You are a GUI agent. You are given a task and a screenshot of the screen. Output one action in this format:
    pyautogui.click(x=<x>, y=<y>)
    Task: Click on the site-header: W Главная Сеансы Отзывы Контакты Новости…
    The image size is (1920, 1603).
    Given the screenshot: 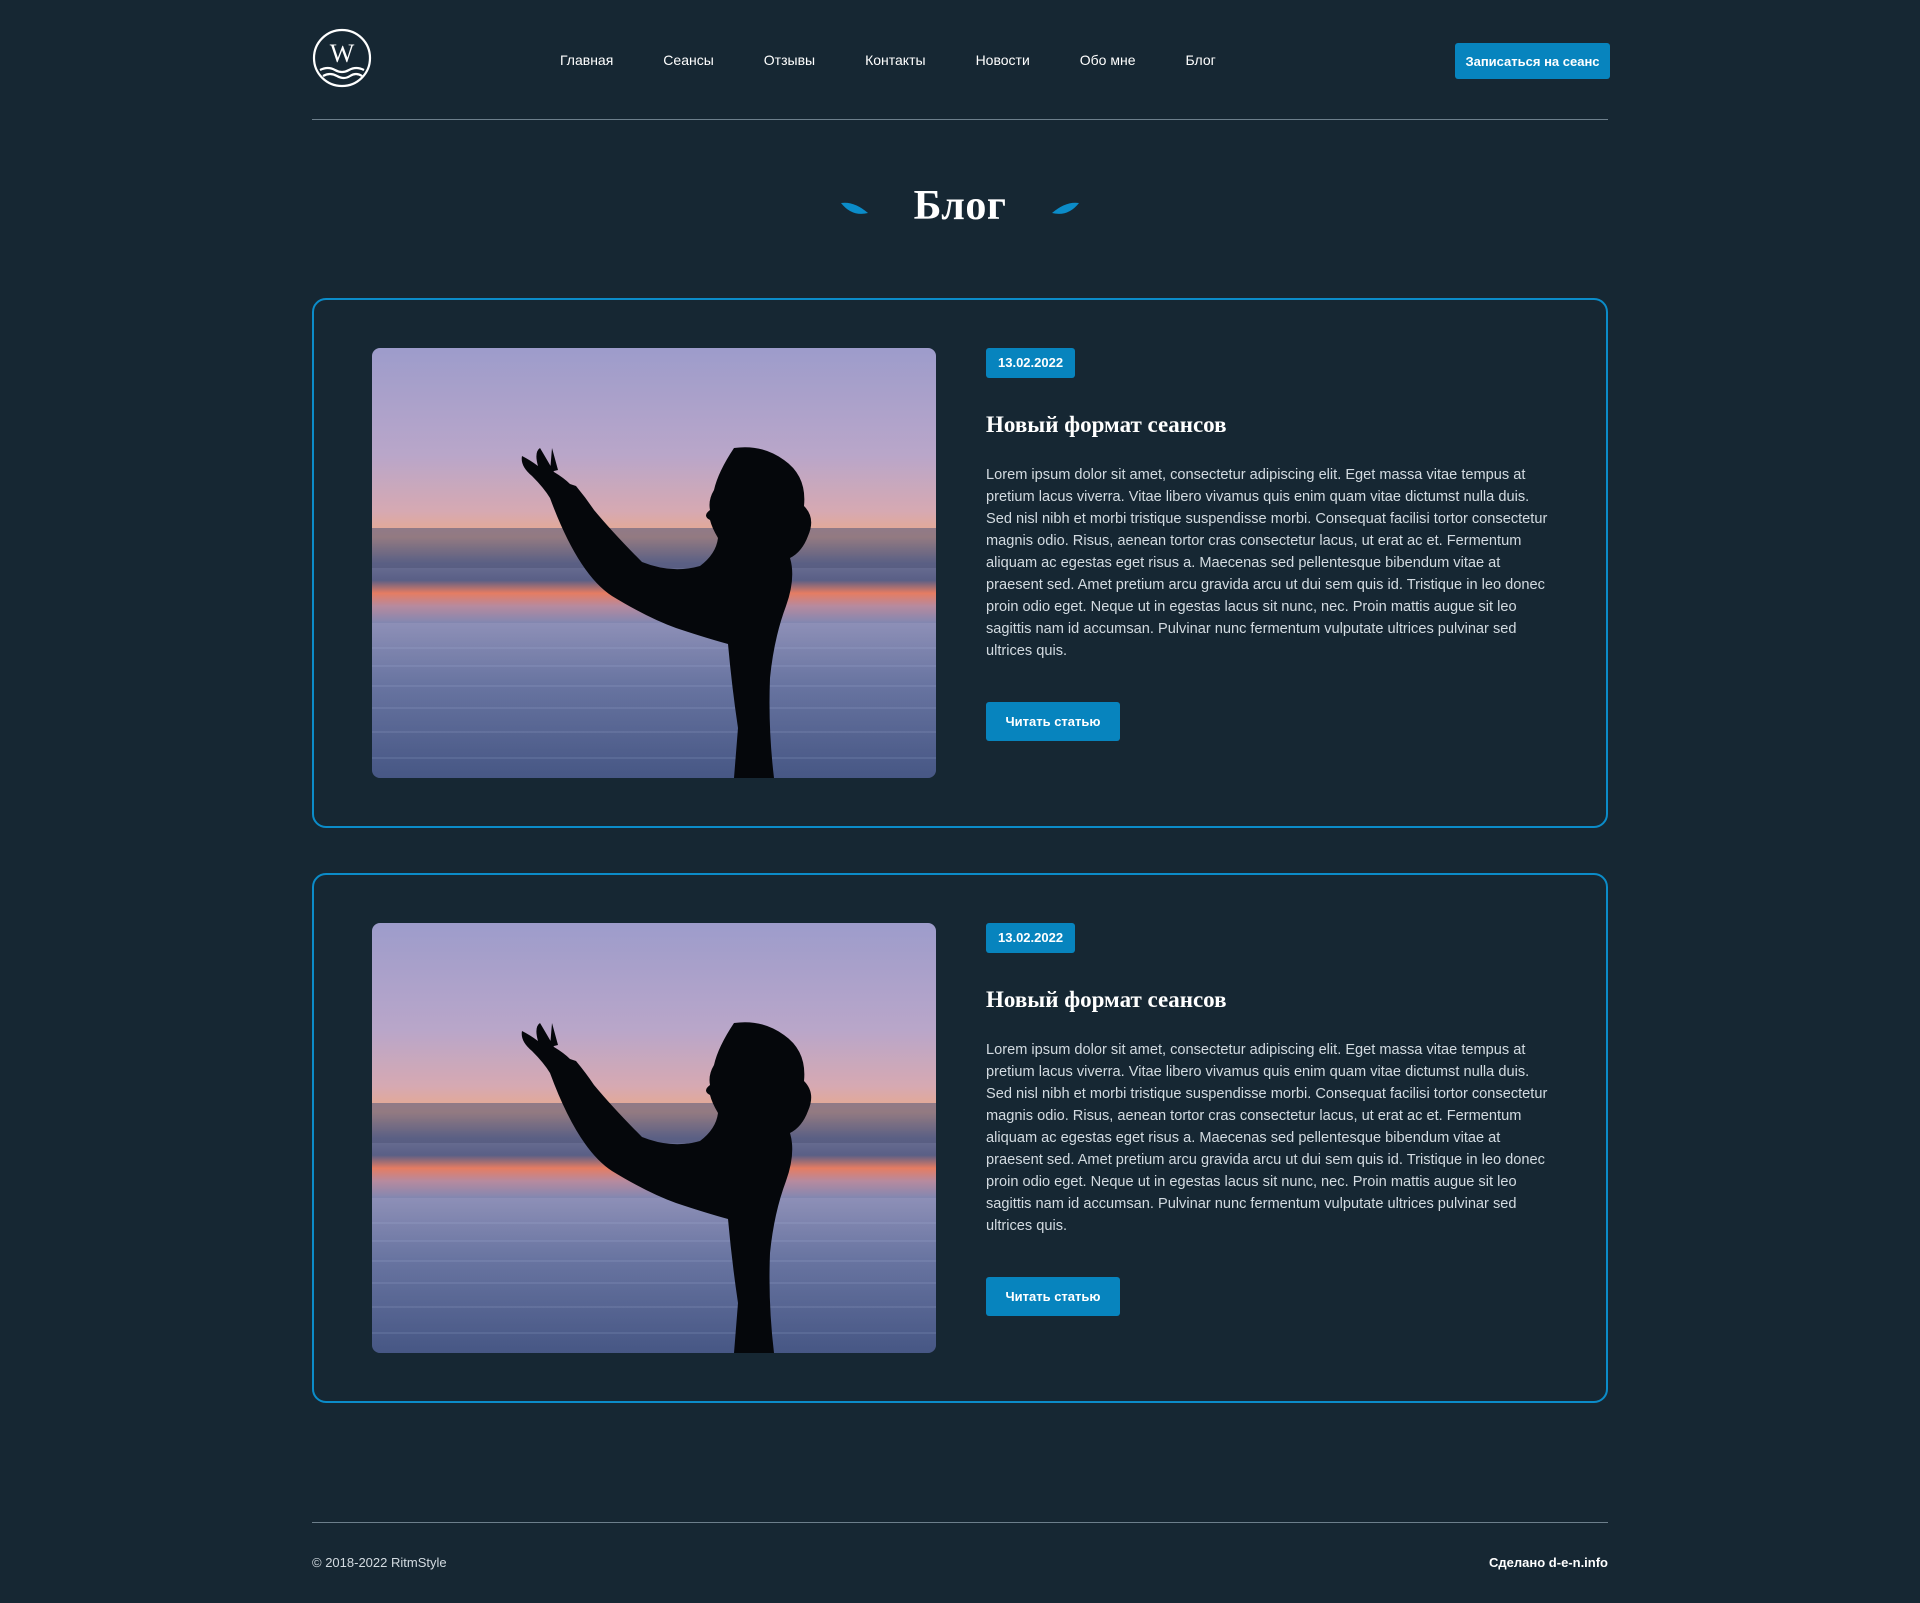 What is the action you would take?
    pyautogui.click(x=961, y=73)
    